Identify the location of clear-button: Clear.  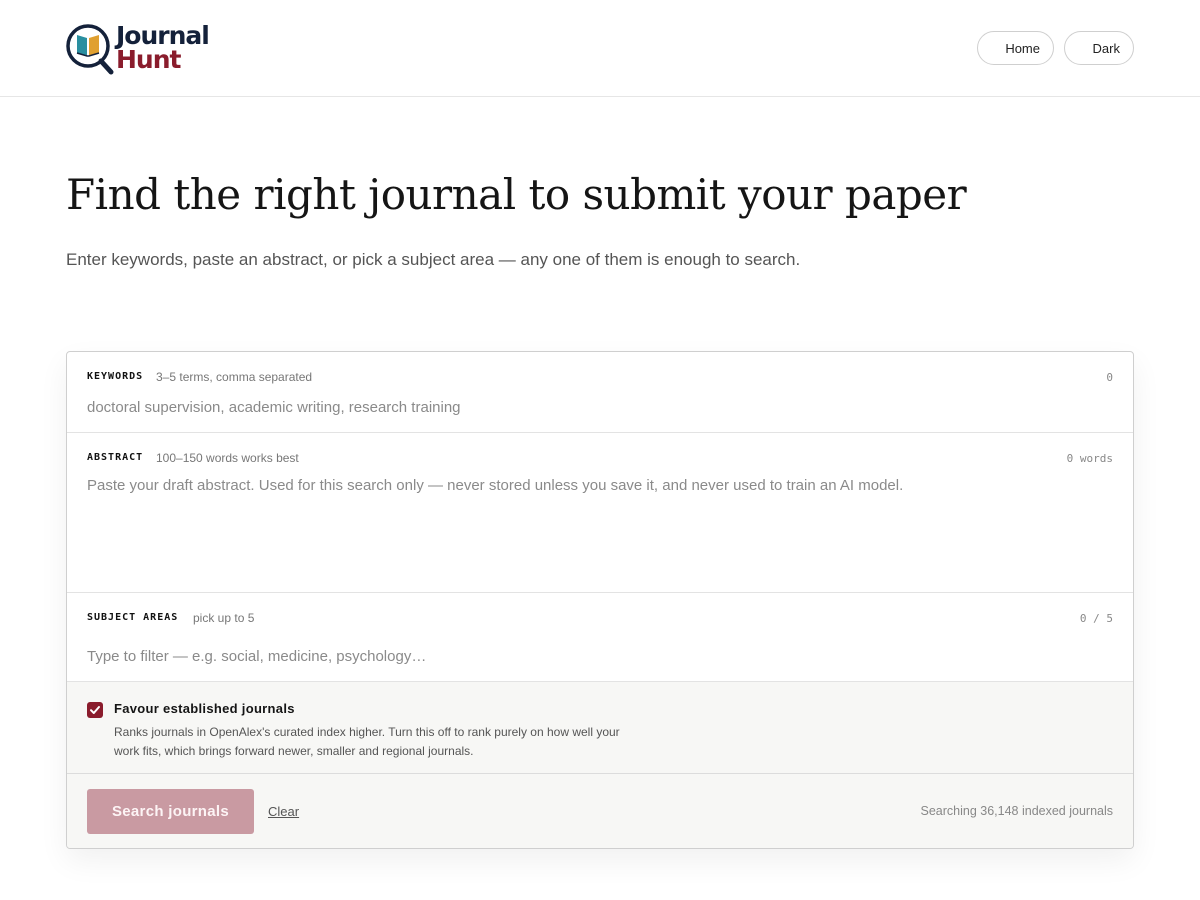
(283, 811).